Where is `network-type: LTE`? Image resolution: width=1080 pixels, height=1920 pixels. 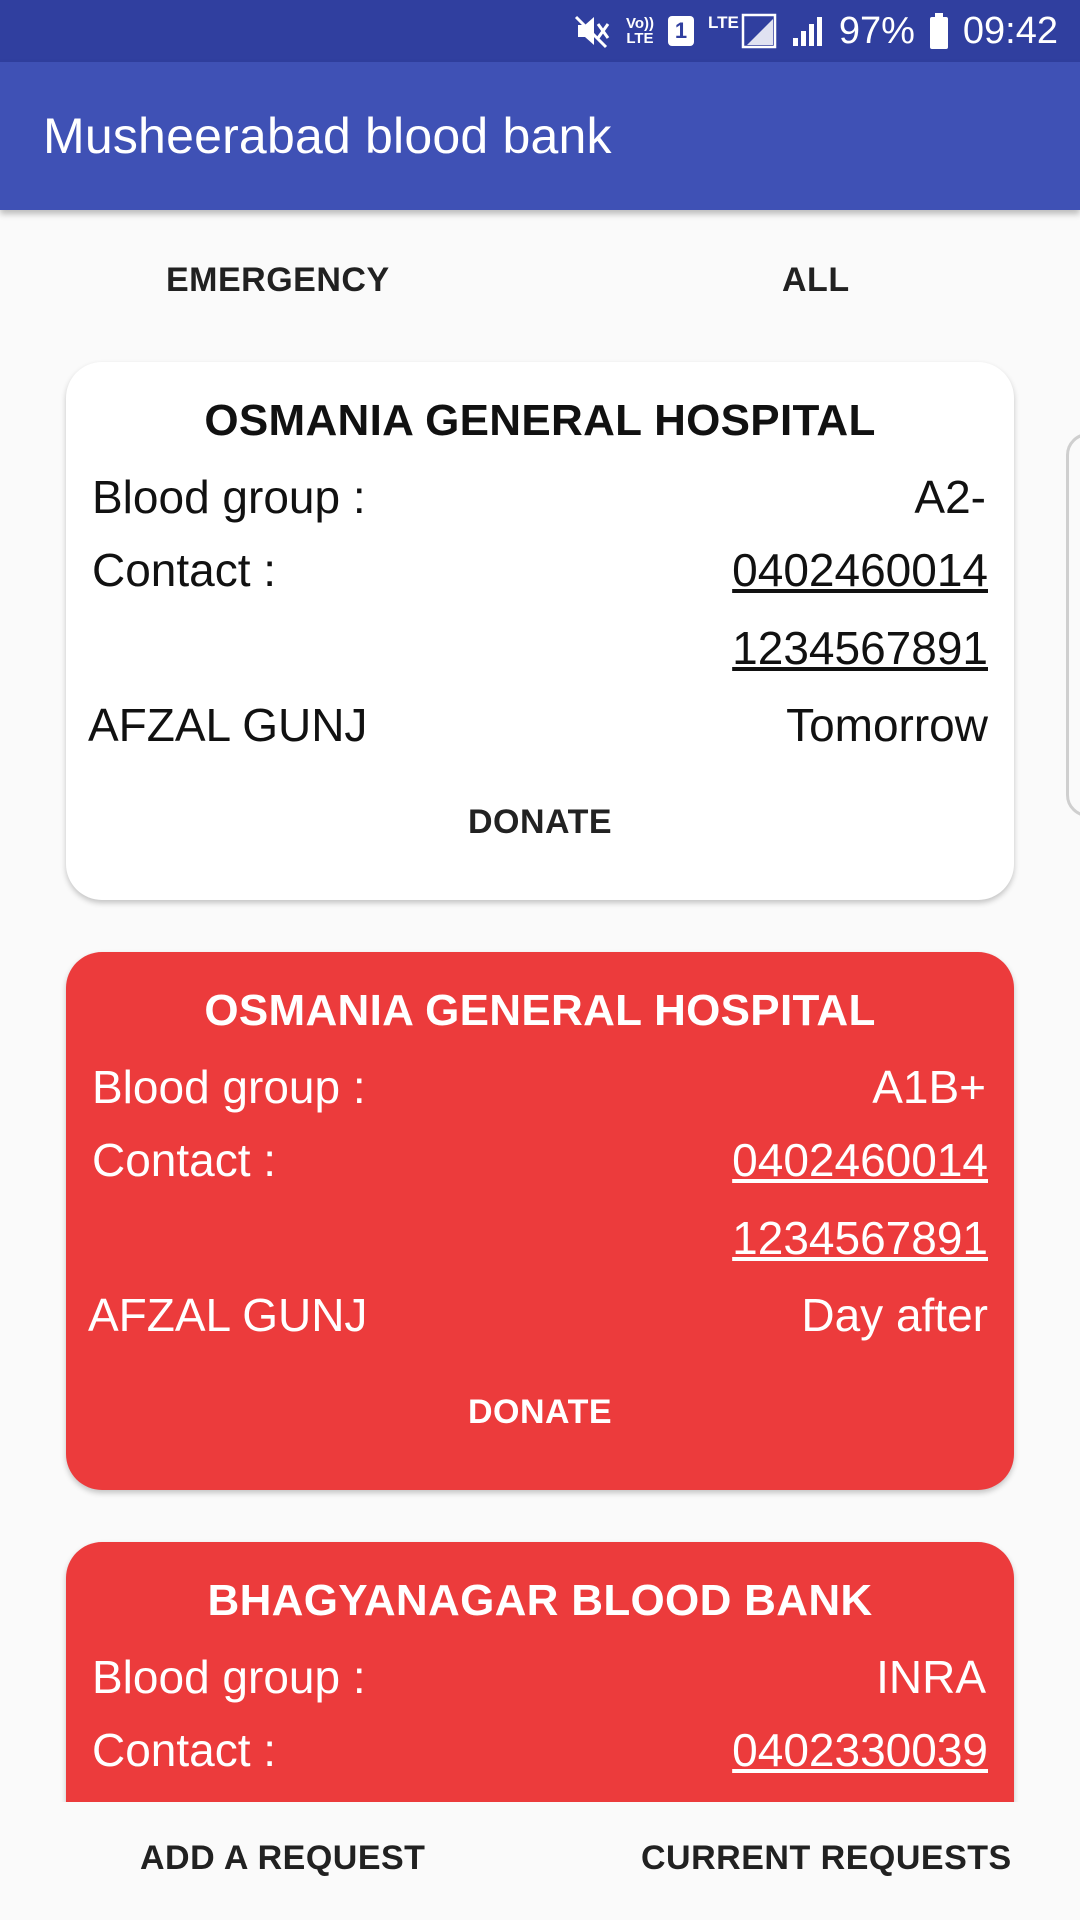 network-type: LTE is located at coordinates (723, 22).